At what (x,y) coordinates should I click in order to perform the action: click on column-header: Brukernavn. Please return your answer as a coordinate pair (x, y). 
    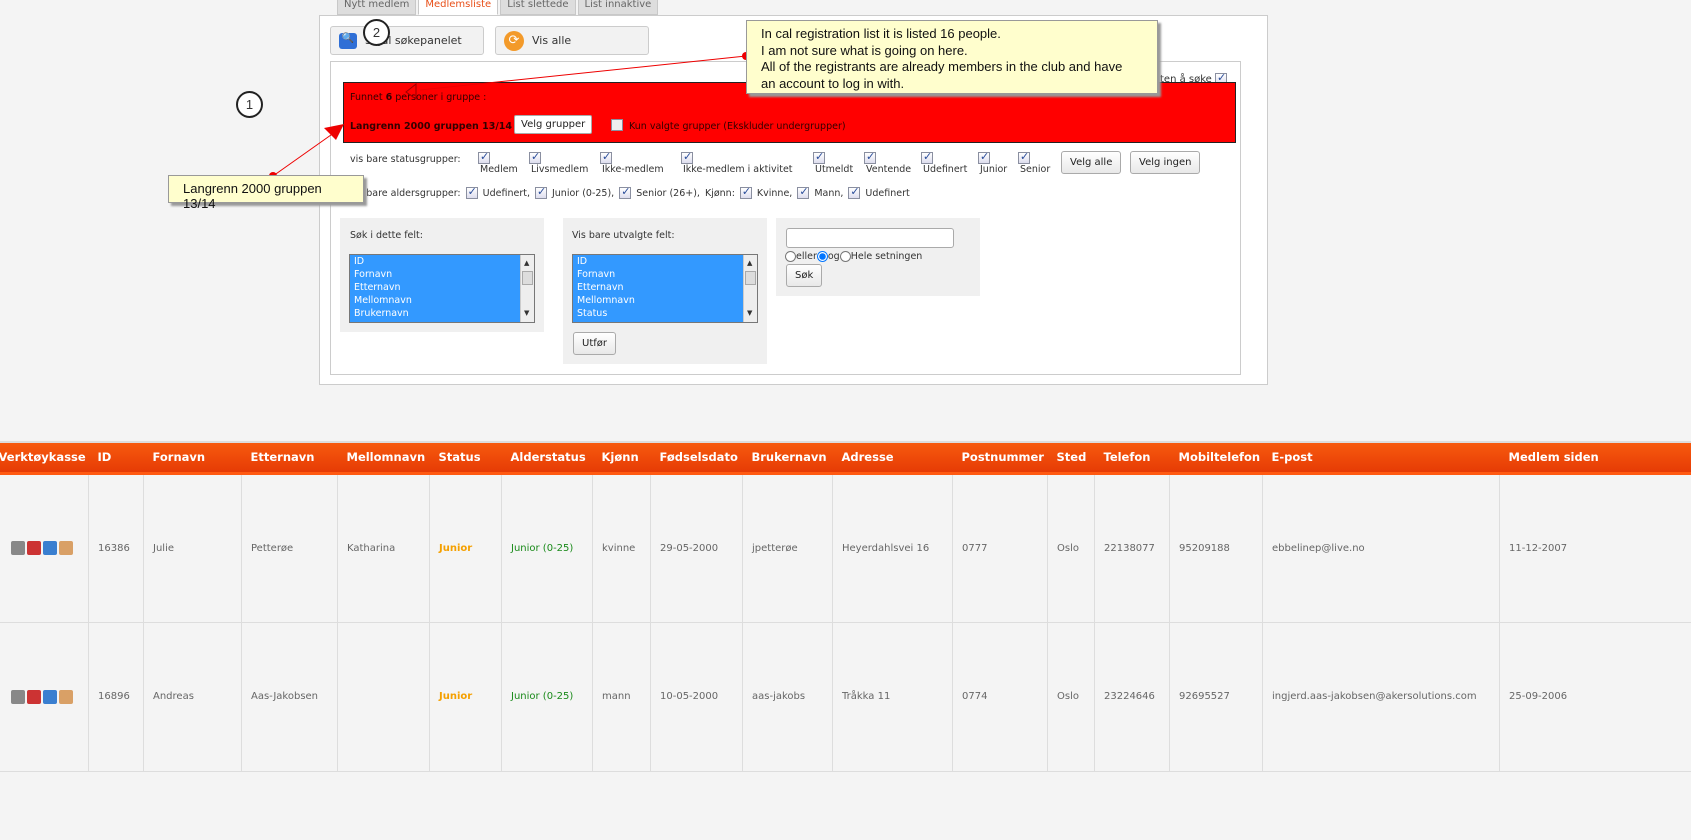
    Looking at the image, I should click on (787, 458).